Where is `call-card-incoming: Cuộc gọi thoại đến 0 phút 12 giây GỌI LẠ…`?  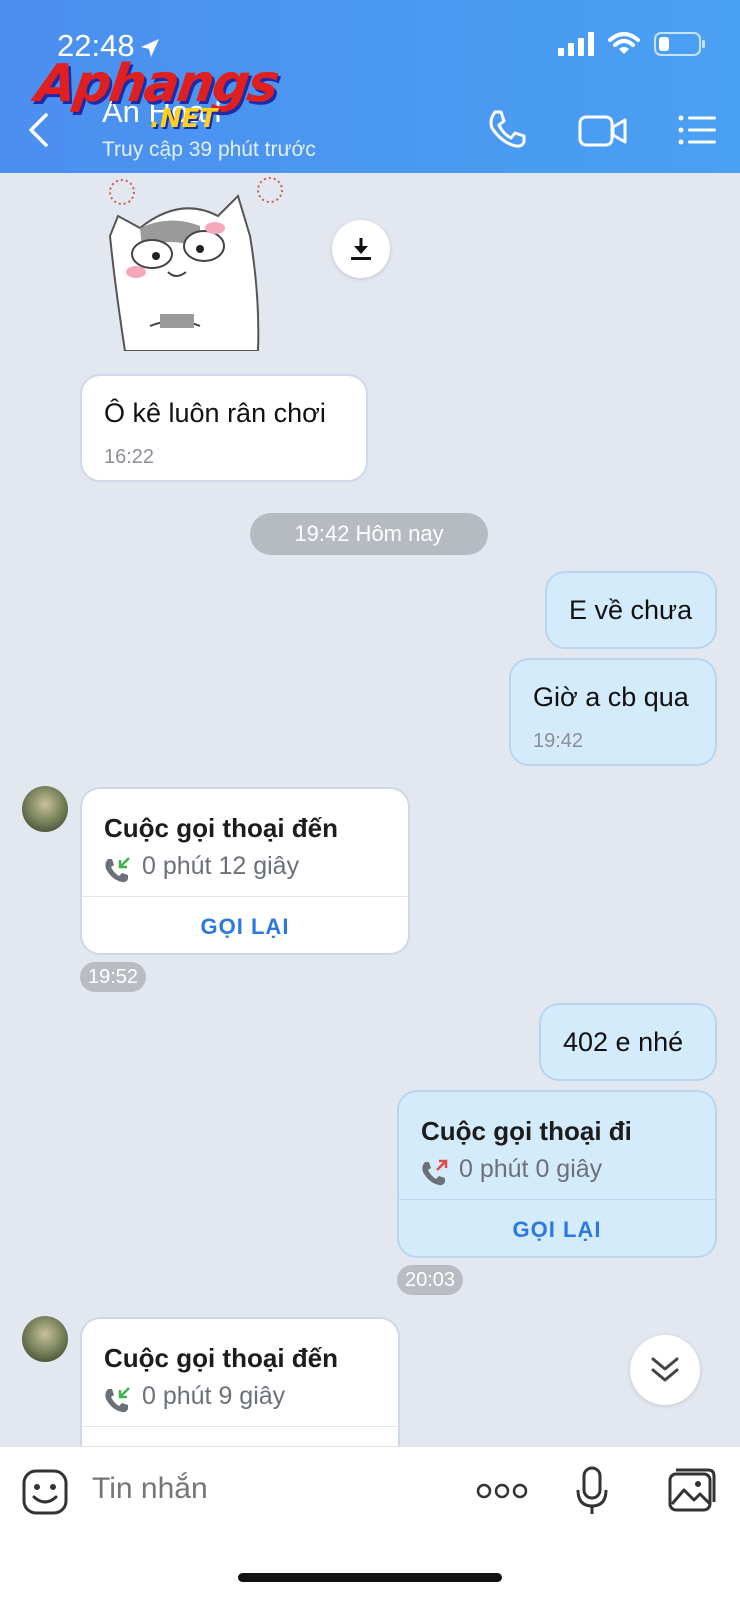 call-card-incoming: Cuộc gọi thoại đến 0 phút 12 giây GỌI LẠ… is located at coordinates (245, 871).